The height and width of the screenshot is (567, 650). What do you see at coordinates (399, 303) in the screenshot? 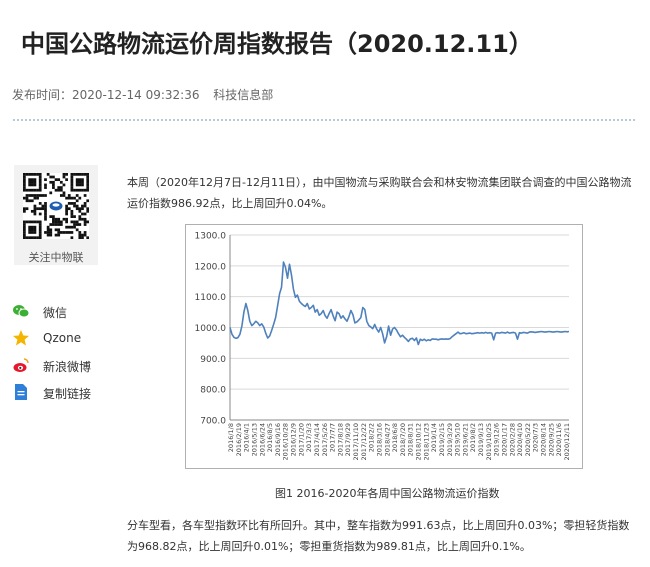
I see `series-line` at bounding box center [399, 303].